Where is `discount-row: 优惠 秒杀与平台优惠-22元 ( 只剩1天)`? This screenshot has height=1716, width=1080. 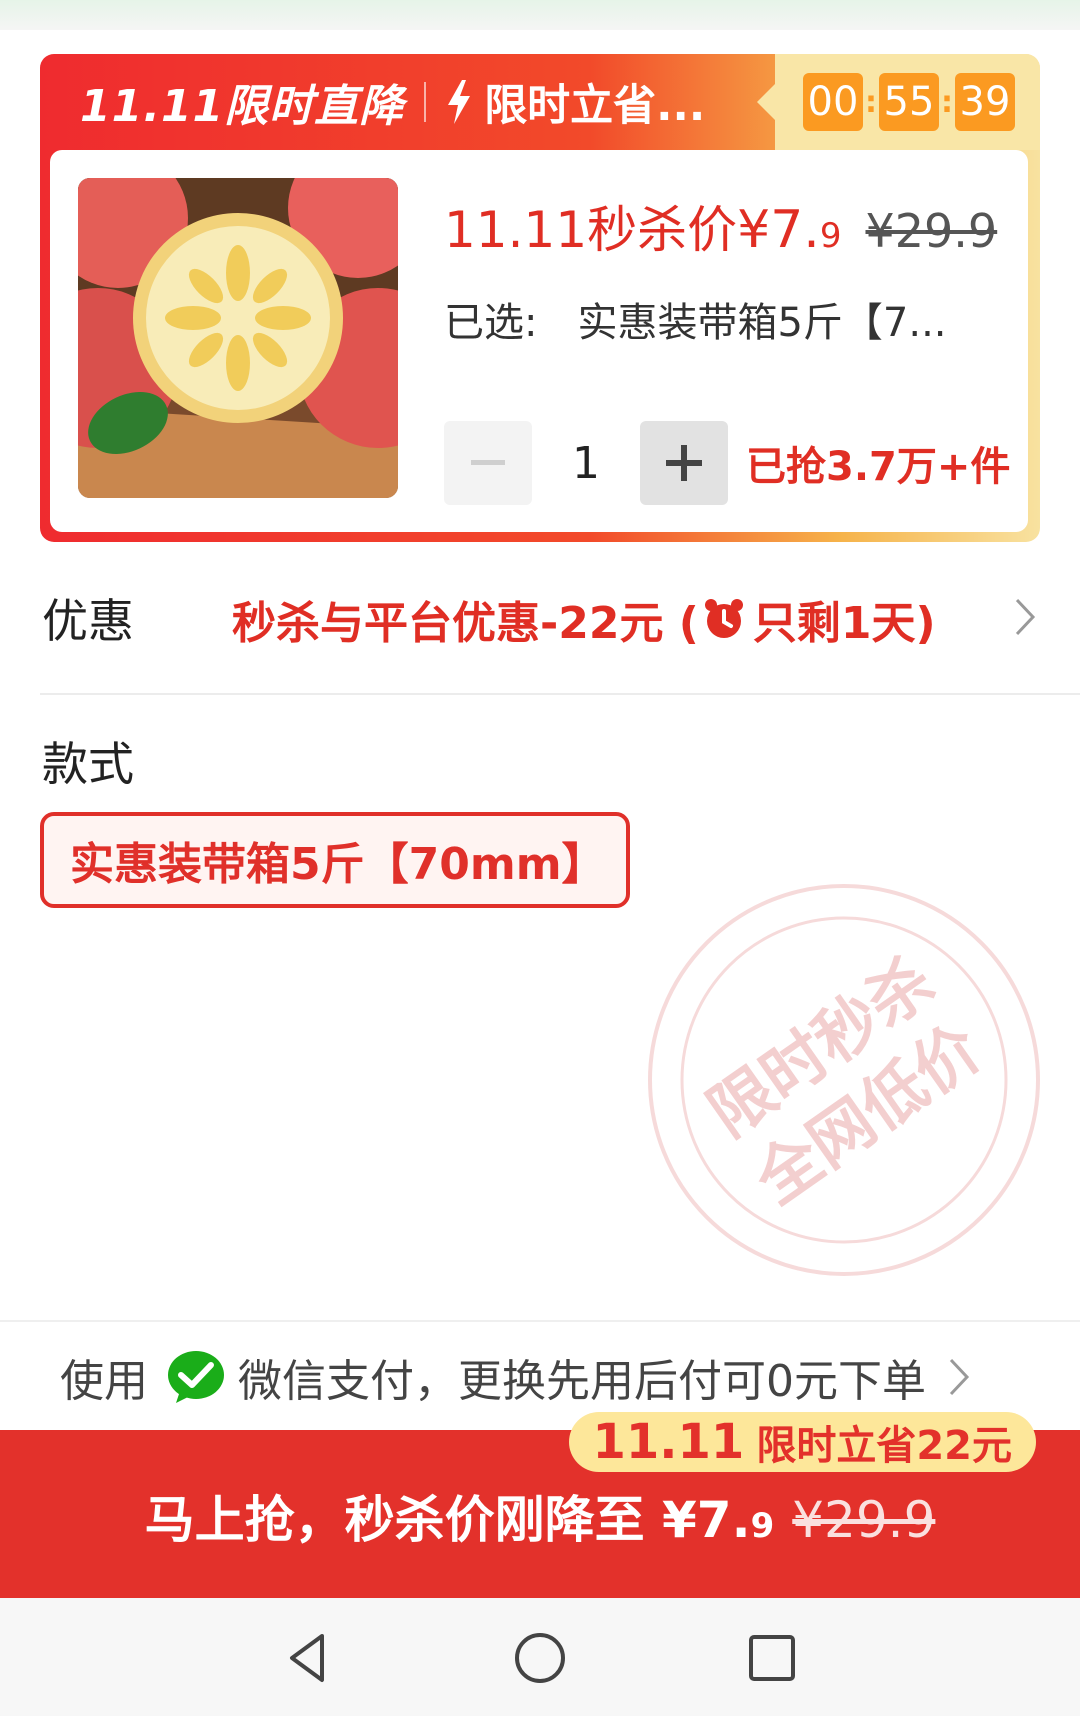
discount-row: 优惠 秒杀与平台优惠-22元 ( 只剩1天) is located at coordinates (540, 625).